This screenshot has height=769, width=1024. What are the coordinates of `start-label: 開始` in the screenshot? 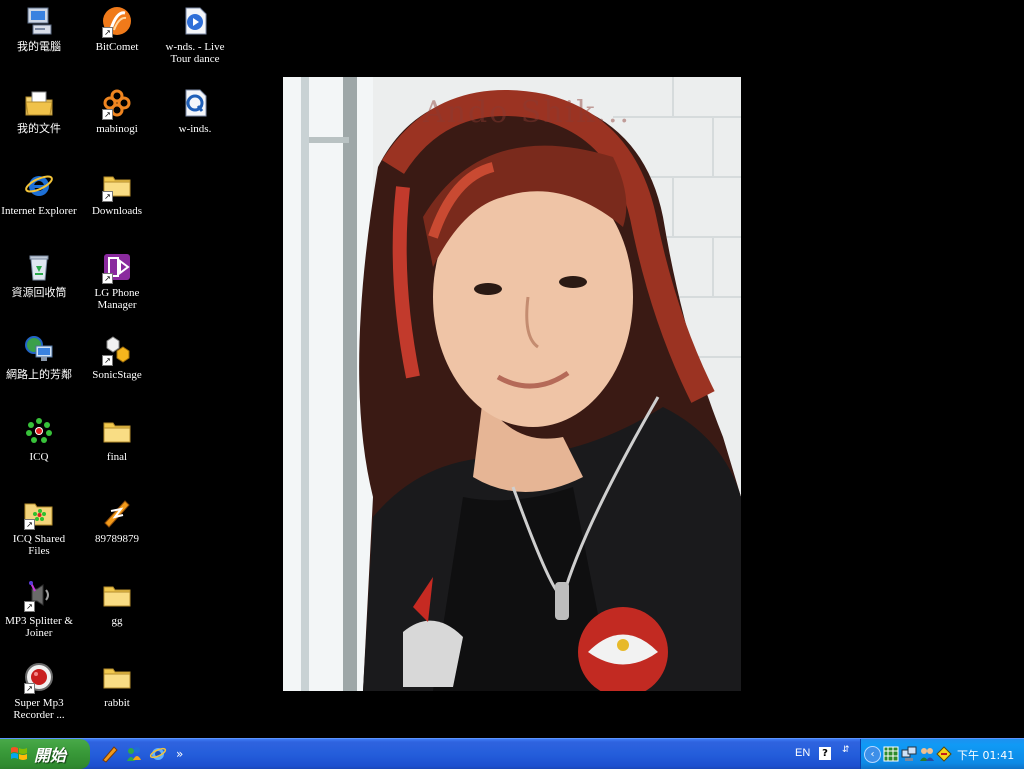 It's located at (50, 756).